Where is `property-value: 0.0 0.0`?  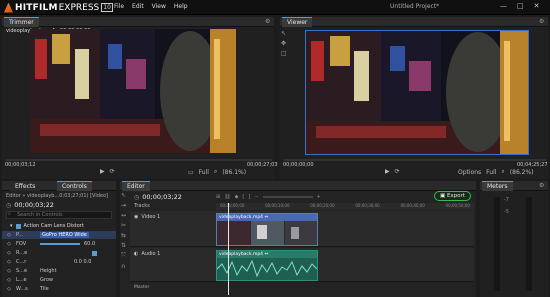
property-value: 0.0 0.0 is located at coordinates (83, 262).